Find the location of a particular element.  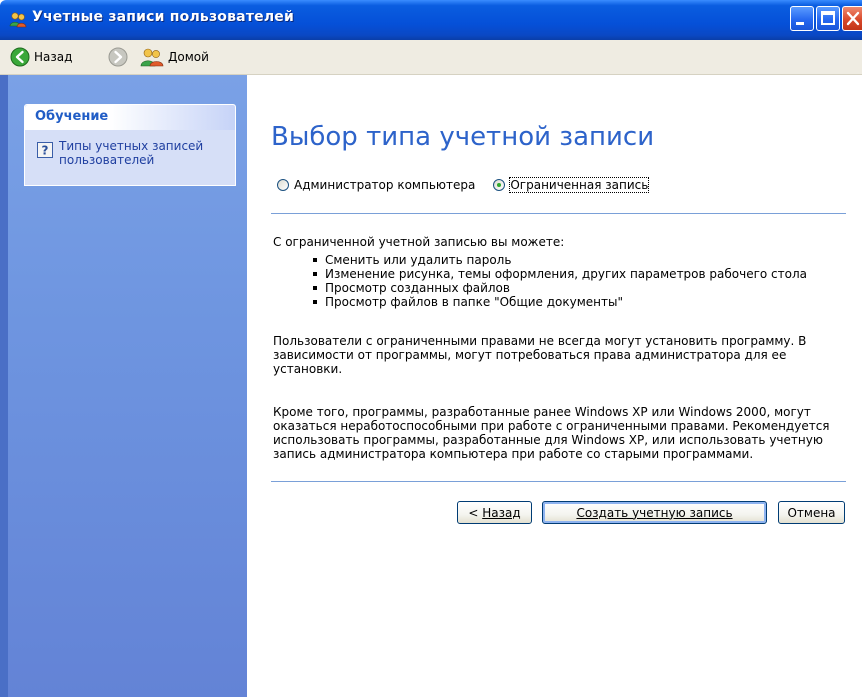

radio-limited-button is located at coordinates (499, 185).